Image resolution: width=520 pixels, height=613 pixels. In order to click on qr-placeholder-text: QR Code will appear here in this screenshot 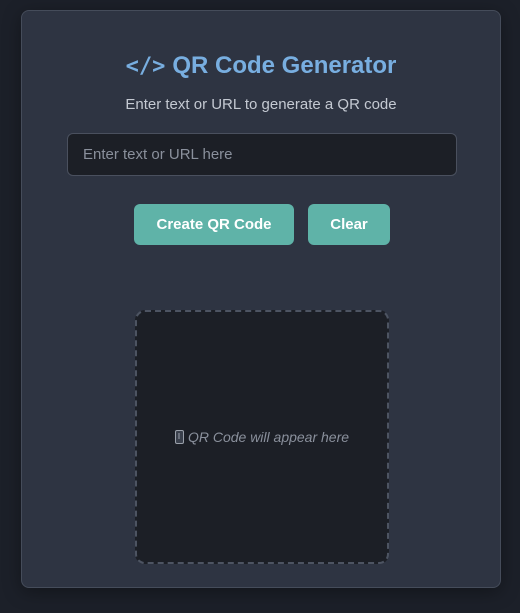, I will do `click(268, 437)`.